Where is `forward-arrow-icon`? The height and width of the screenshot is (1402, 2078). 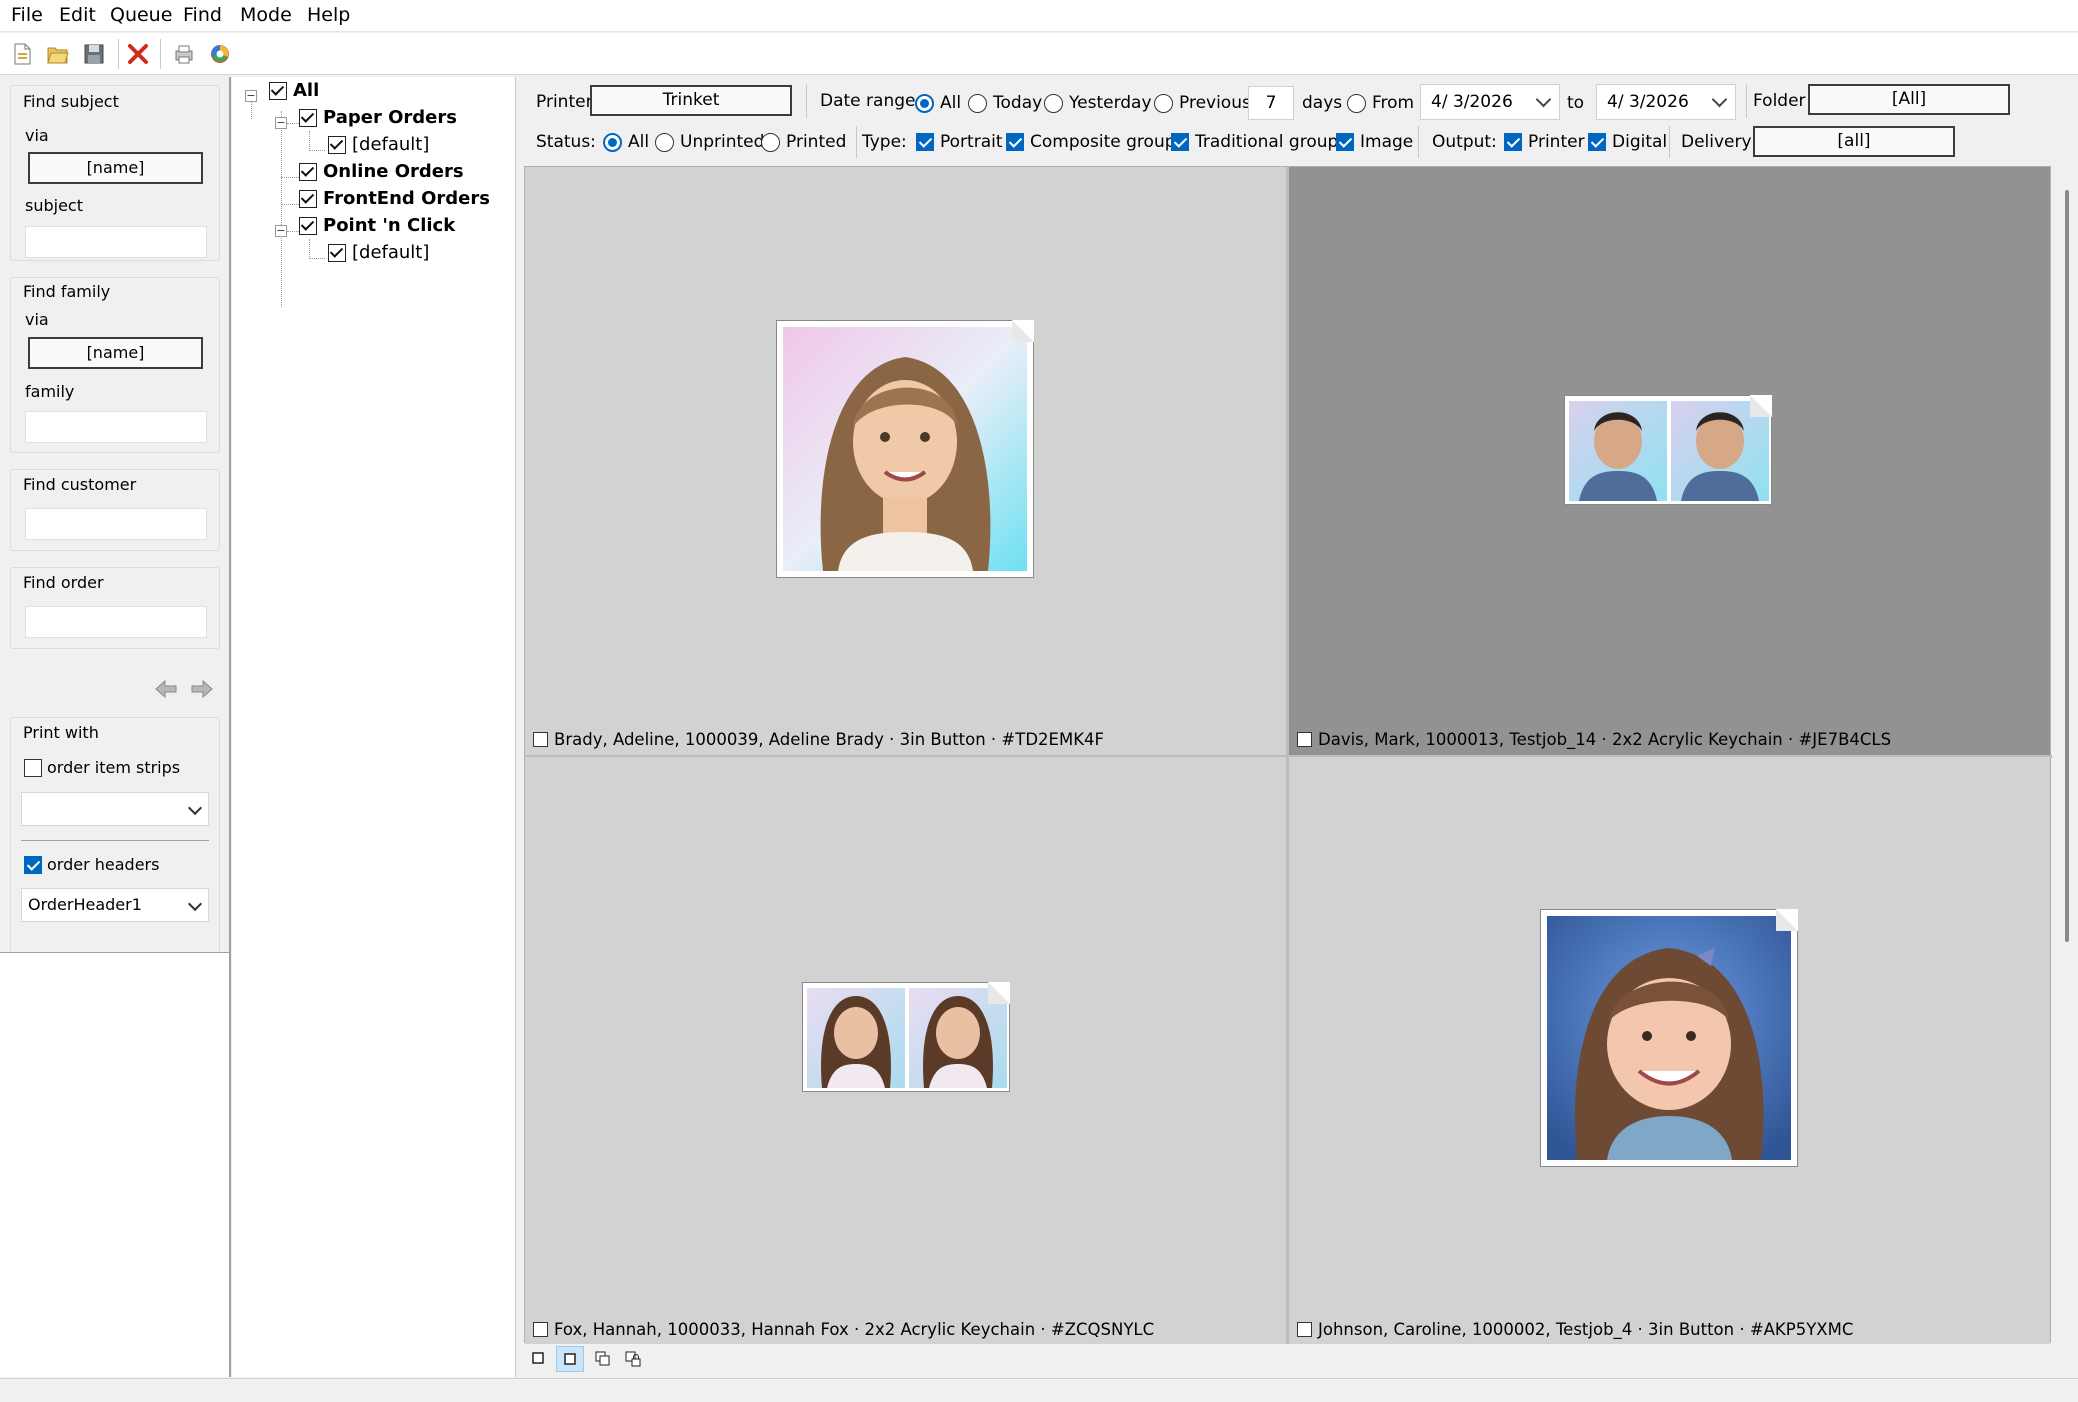 forward-arrow-icon is located at coordinates (202, 691).